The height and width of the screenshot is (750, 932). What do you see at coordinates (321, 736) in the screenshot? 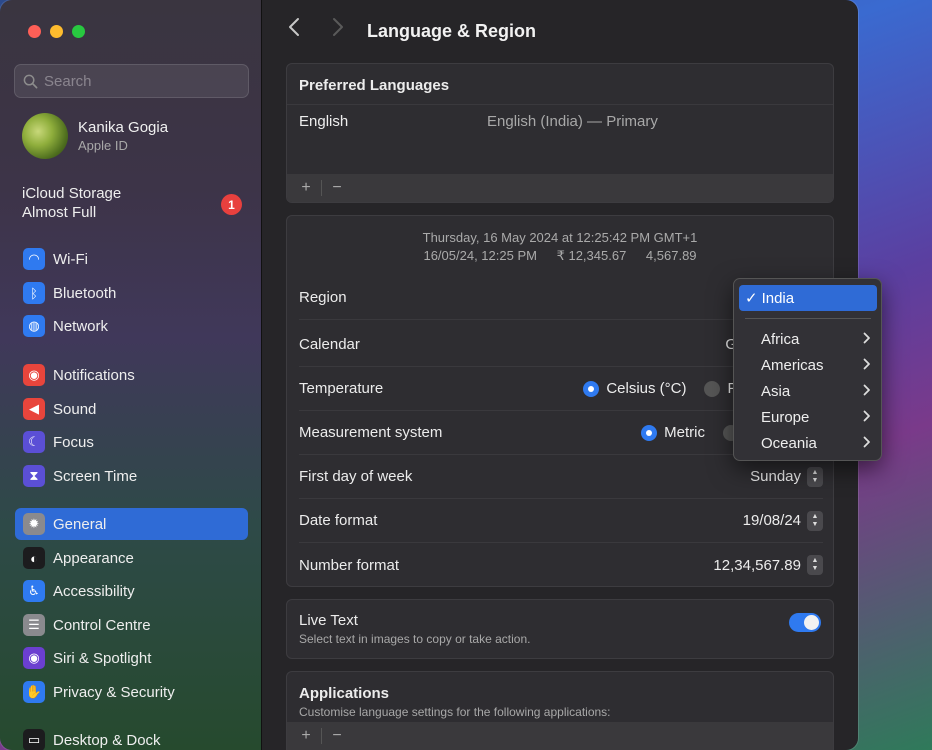
I see `divider` at bounding box center [321, 736].